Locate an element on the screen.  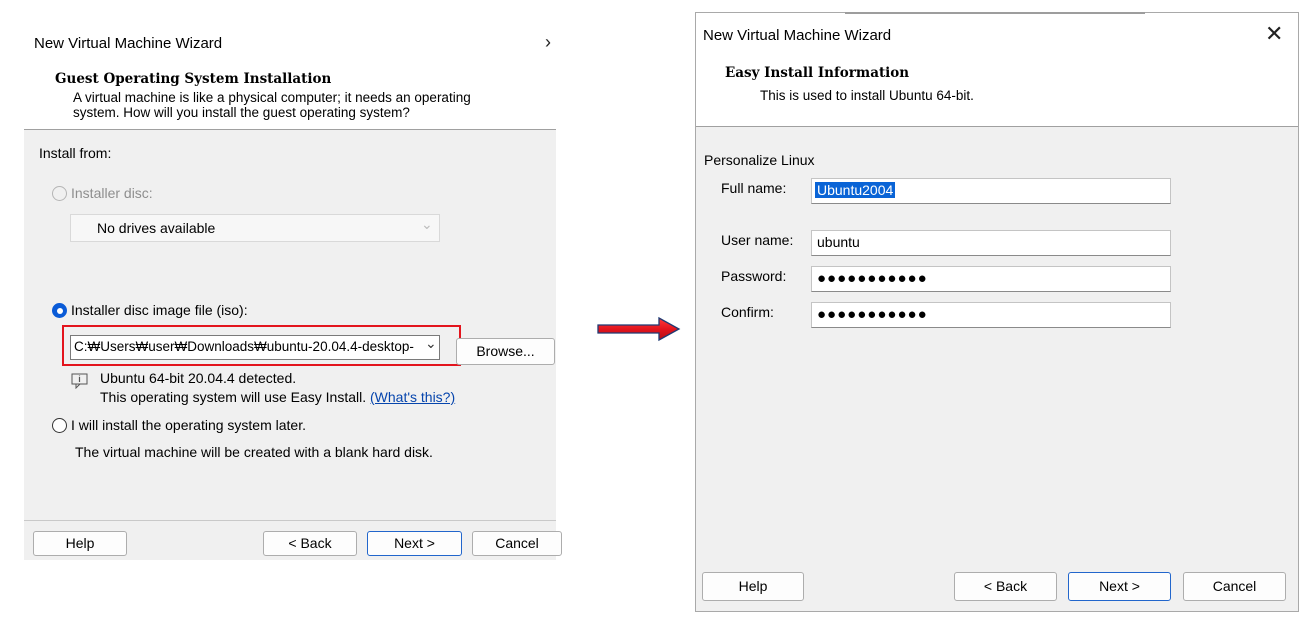
installer-disc-label: Installer disc: is located at coordinates (112, 193).